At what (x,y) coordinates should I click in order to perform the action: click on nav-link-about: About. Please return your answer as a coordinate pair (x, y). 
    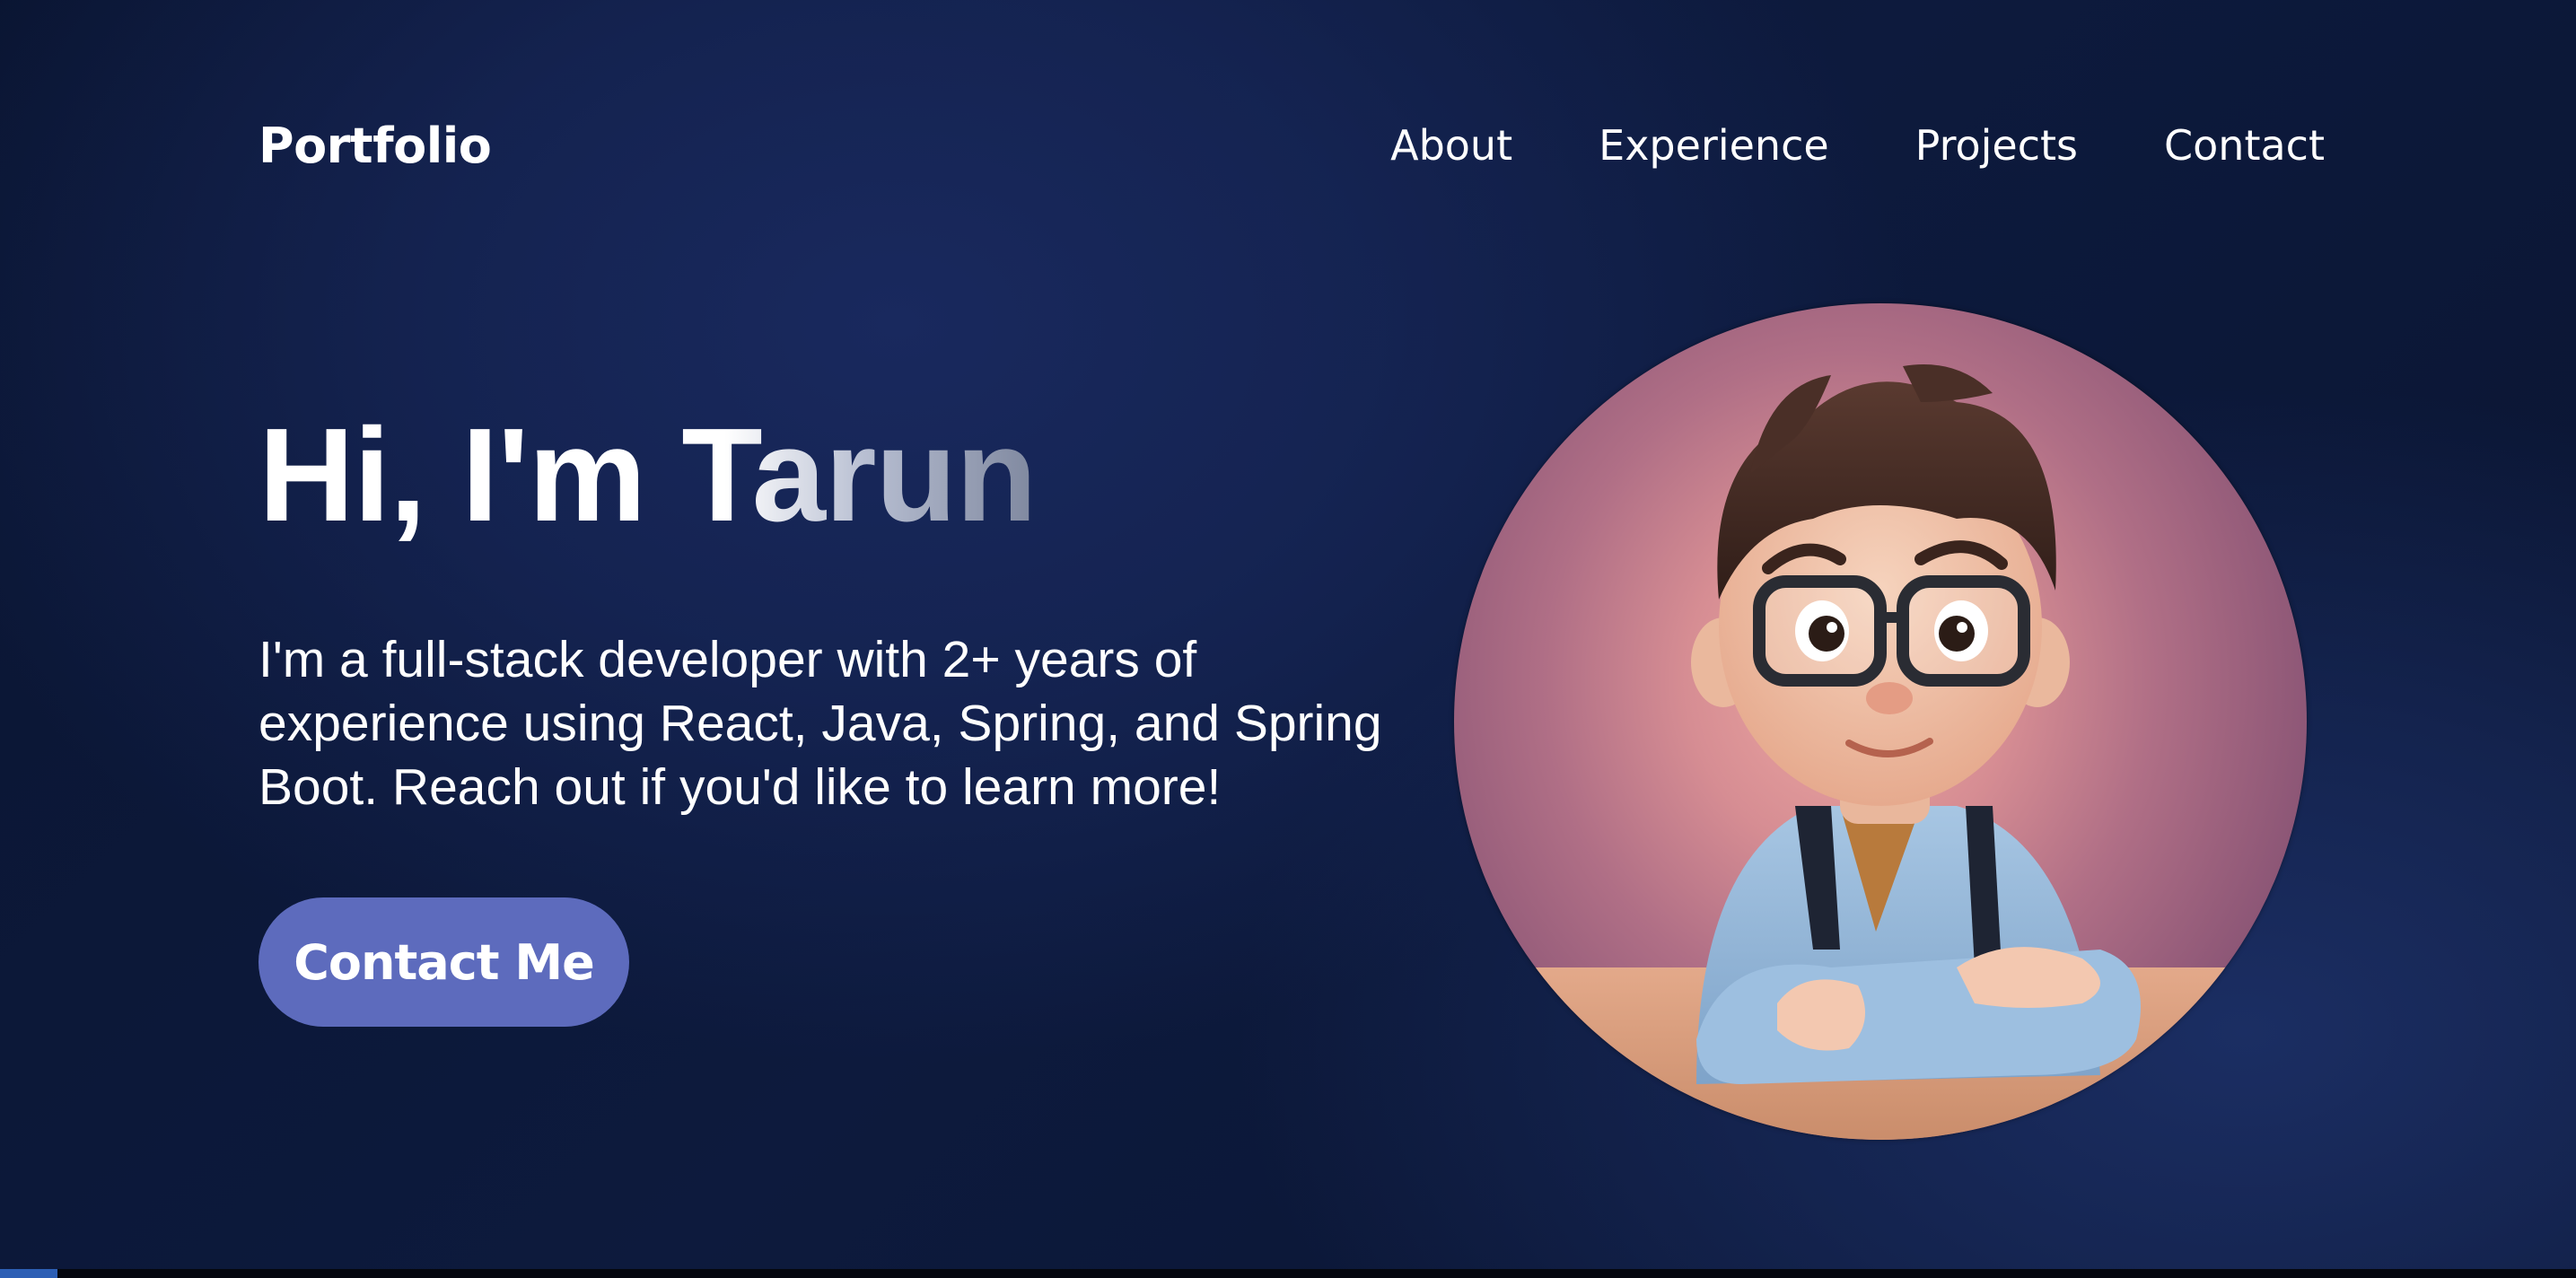
    Looking at the image, I should click on (1451, 146).